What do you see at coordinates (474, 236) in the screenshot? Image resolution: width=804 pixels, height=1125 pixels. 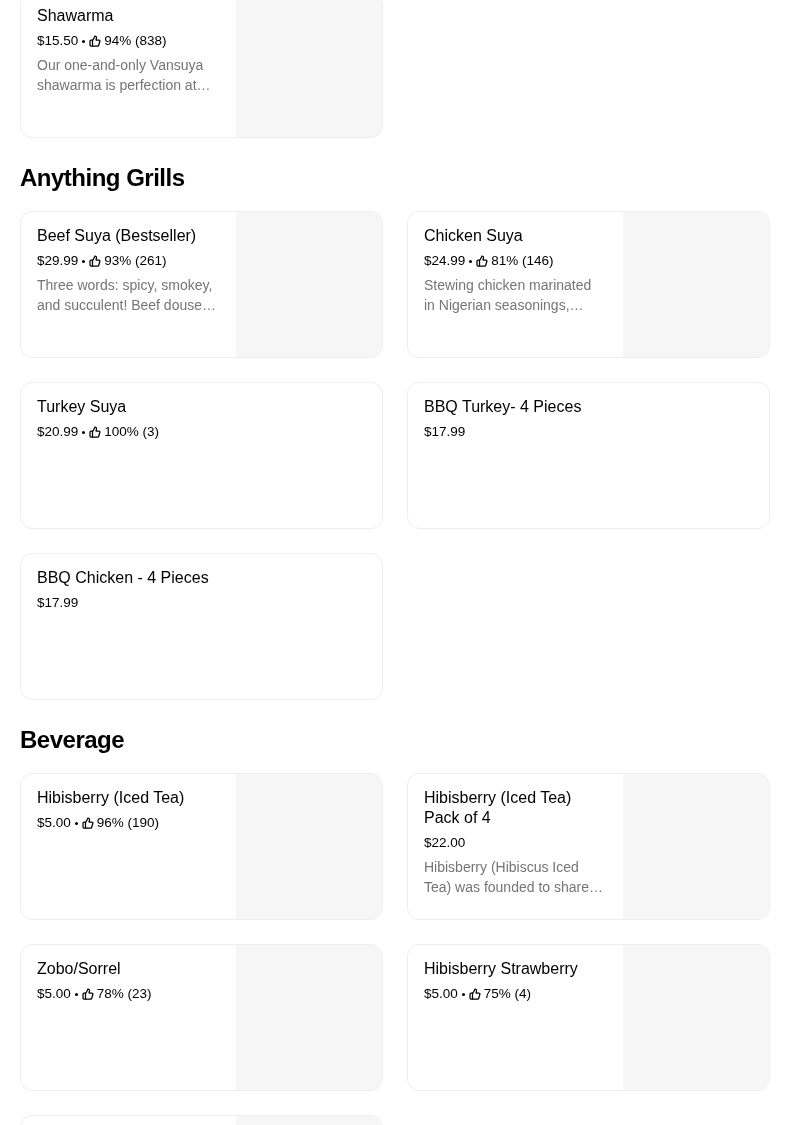 I see `item-name: Chicken Suya` at bounding box center [474, 236].